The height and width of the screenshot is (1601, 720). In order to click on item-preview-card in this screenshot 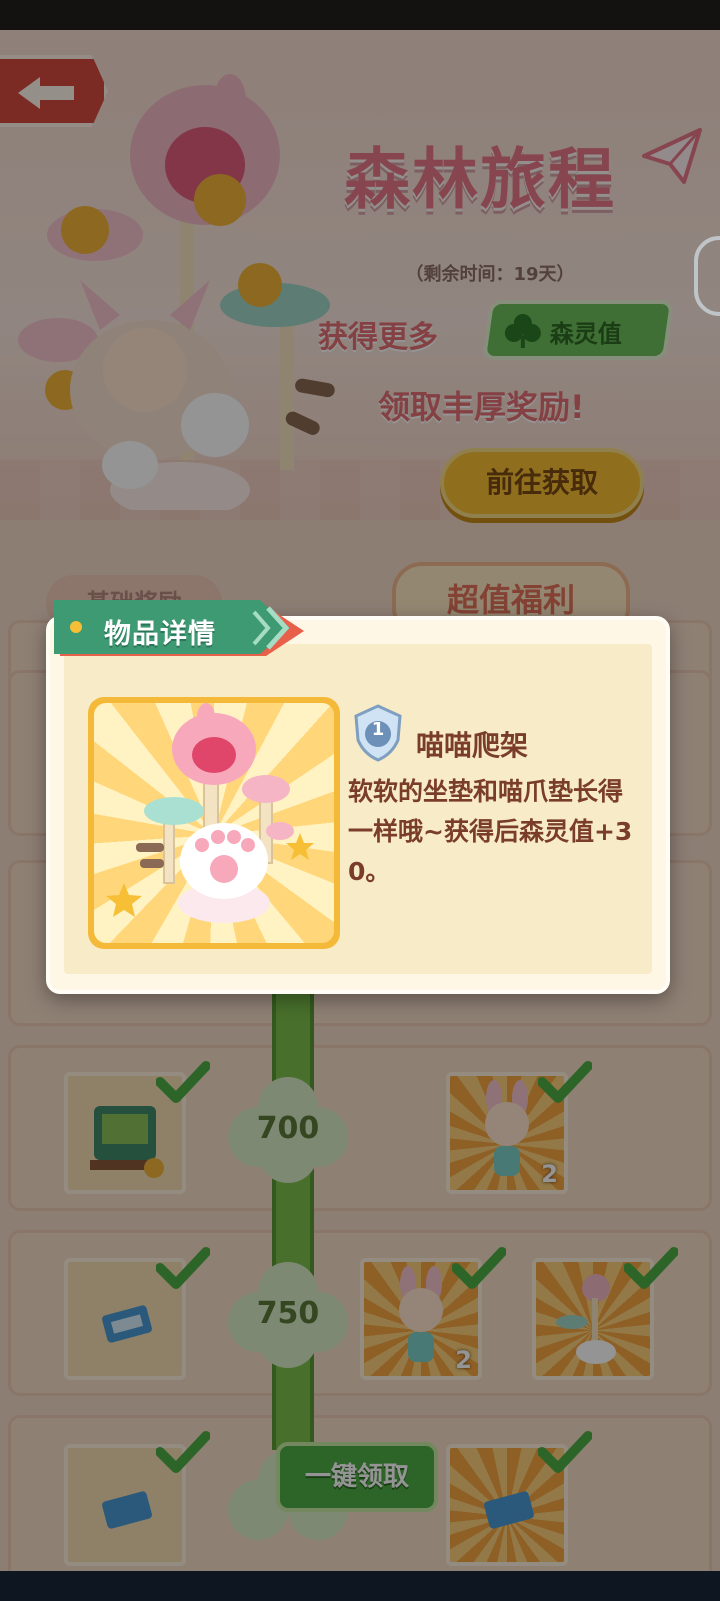, I will do `click(214, 823)`.